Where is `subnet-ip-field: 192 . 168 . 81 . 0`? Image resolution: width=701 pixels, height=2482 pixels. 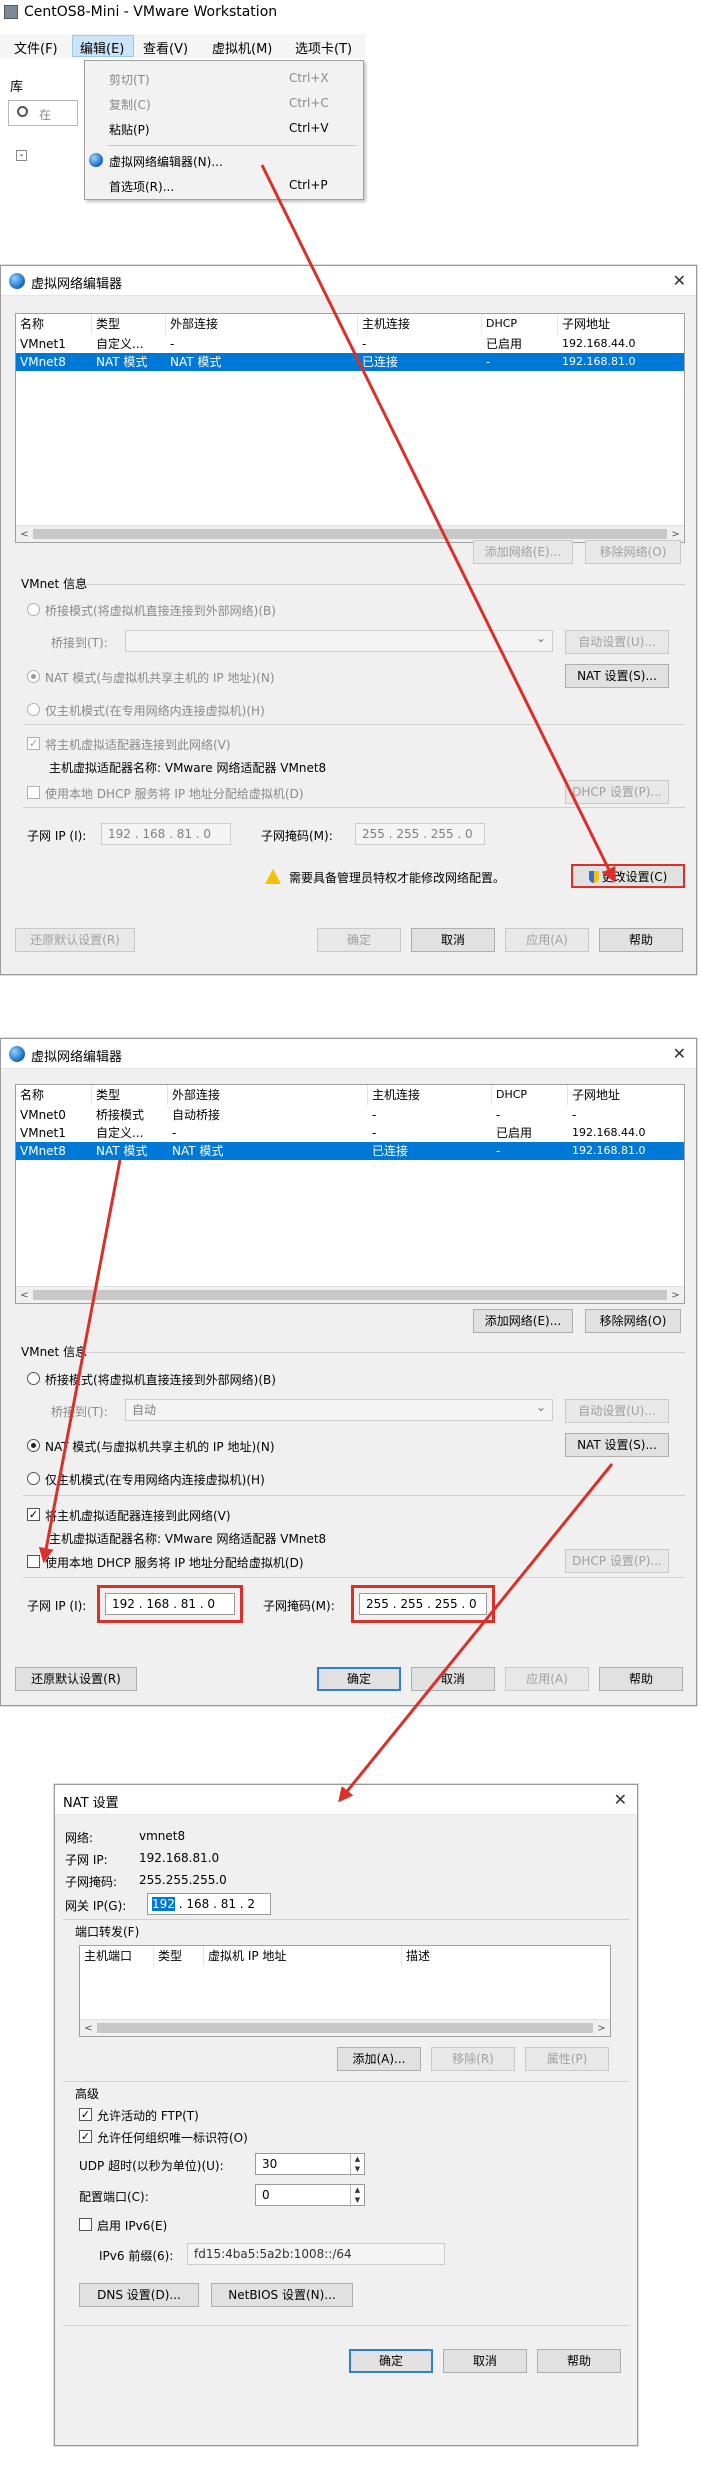 subnet-ip-field: 192 . 168 . 81 . 0 is located at coordinates (166, 834).